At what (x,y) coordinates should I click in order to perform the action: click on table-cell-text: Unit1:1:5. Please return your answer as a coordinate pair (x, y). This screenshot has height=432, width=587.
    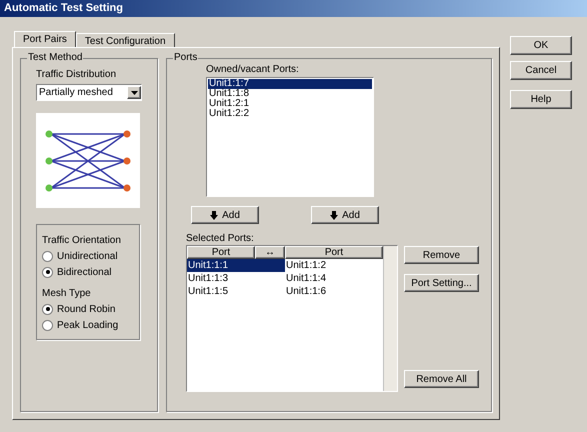
    Looking at the image, I should click on (208, 291).